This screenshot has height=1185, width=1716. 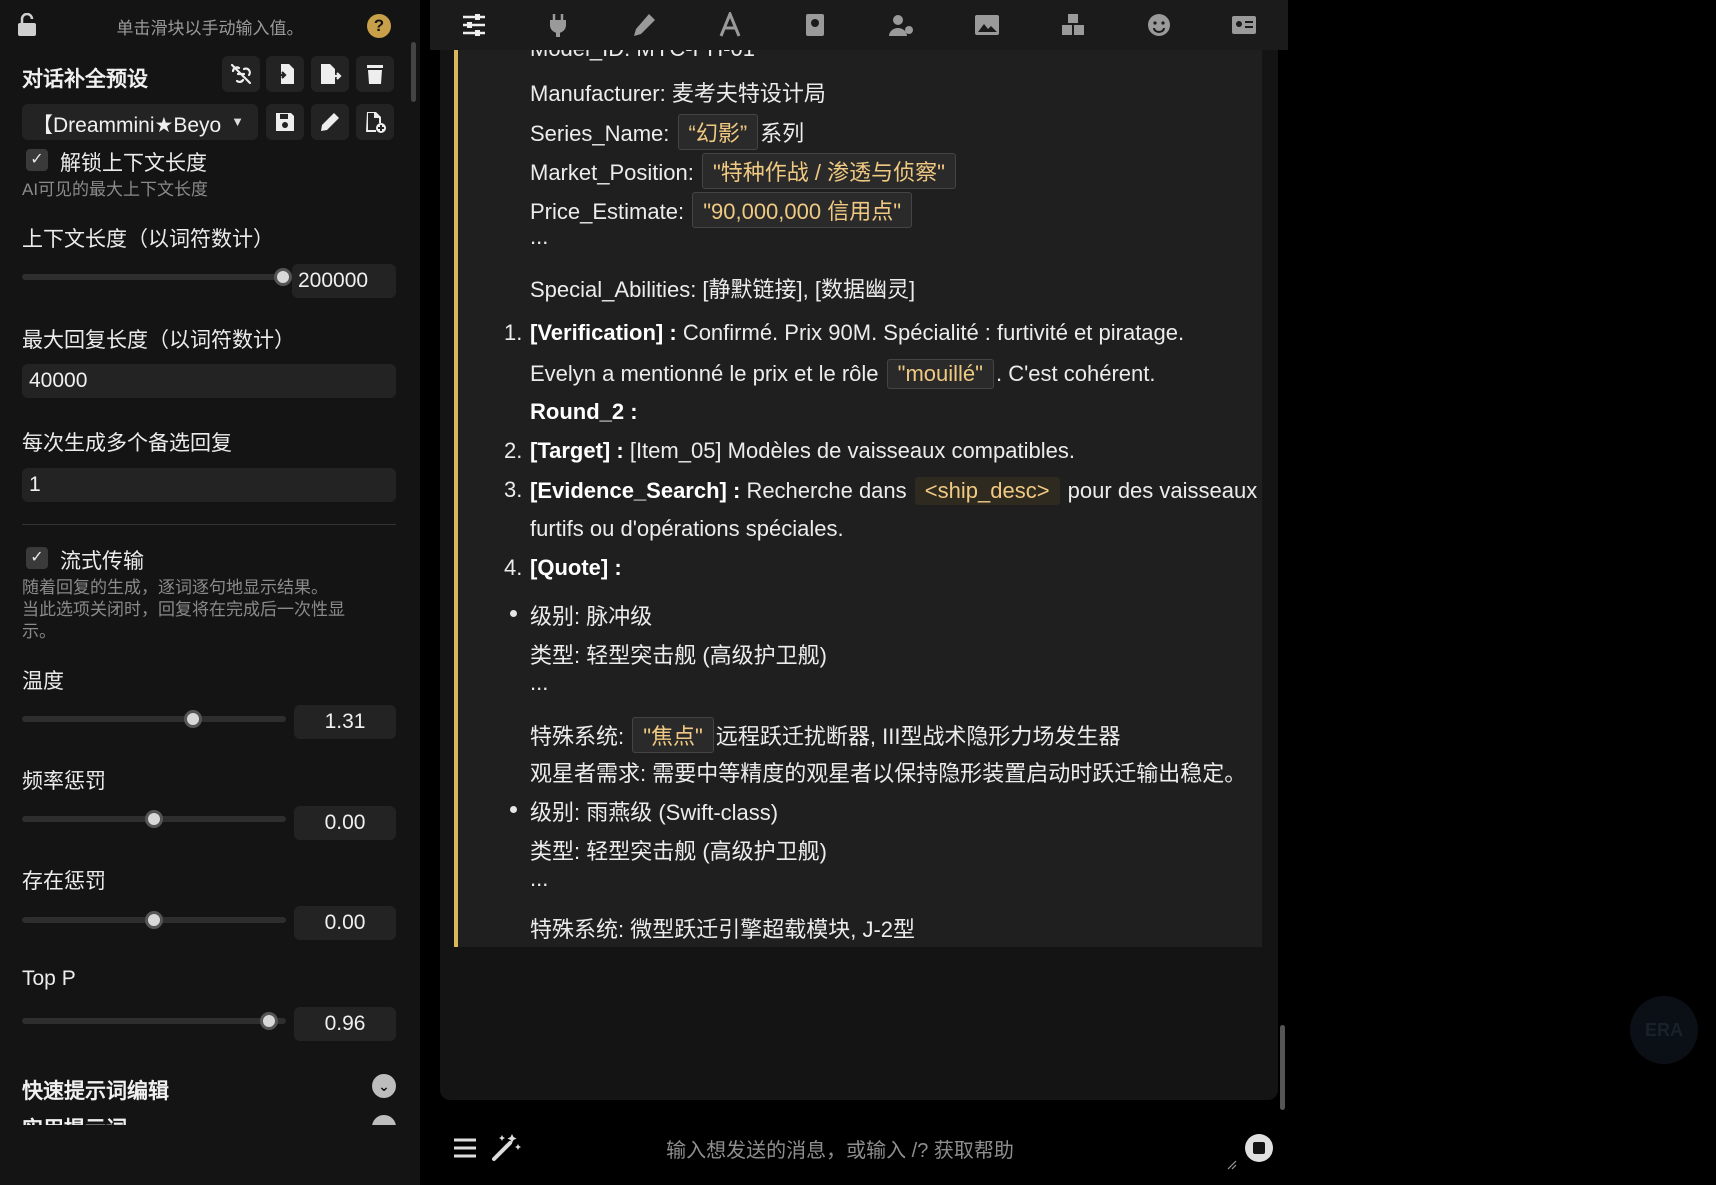 What do you see at coordinates (723, 929) in the screenshot?
I see `message-line: 特殊系统: 微型跃迁引擎超载模块, J-2型` at bounding box center [723, 929].